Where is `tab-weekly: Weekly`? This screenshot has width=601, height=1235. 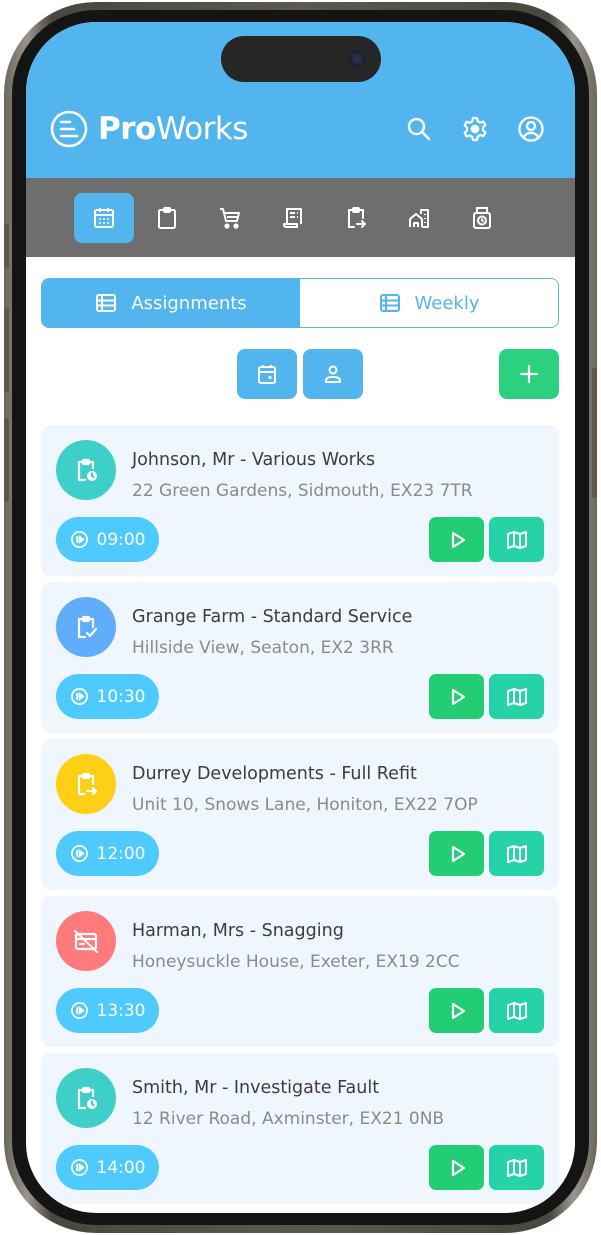 tab-weekly: Weekly is located at coordinates (429, 303).